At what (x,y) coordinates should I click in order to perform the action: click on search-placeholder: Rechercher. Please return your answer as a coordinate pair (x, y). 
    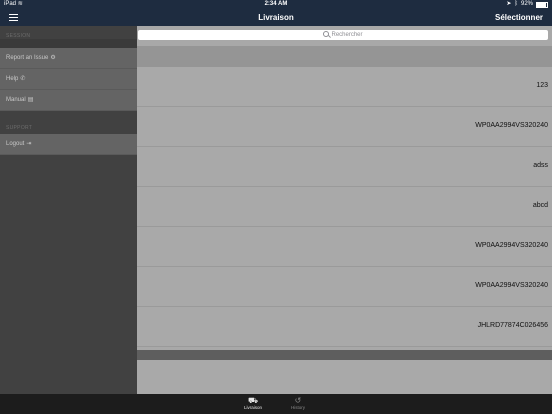
    Looking at the image, I should click on (347, 35).